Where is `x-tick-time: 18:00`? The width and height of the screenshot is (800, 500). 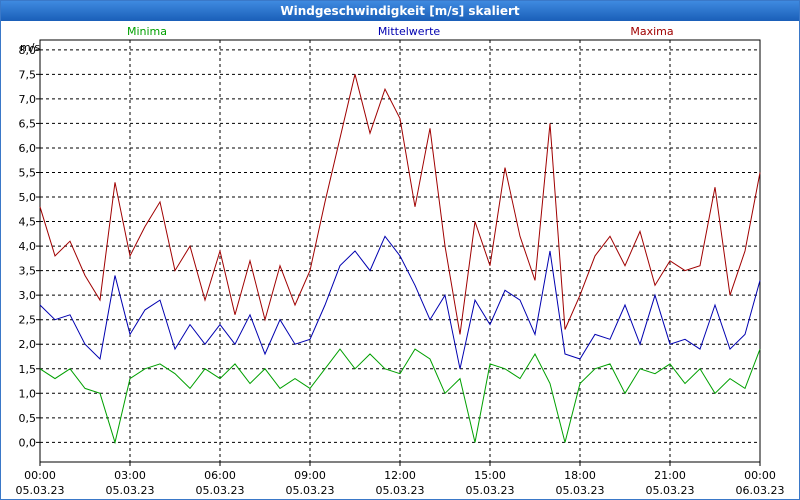 x-tick-time: 18:00 is located at coordinates (580, 475).